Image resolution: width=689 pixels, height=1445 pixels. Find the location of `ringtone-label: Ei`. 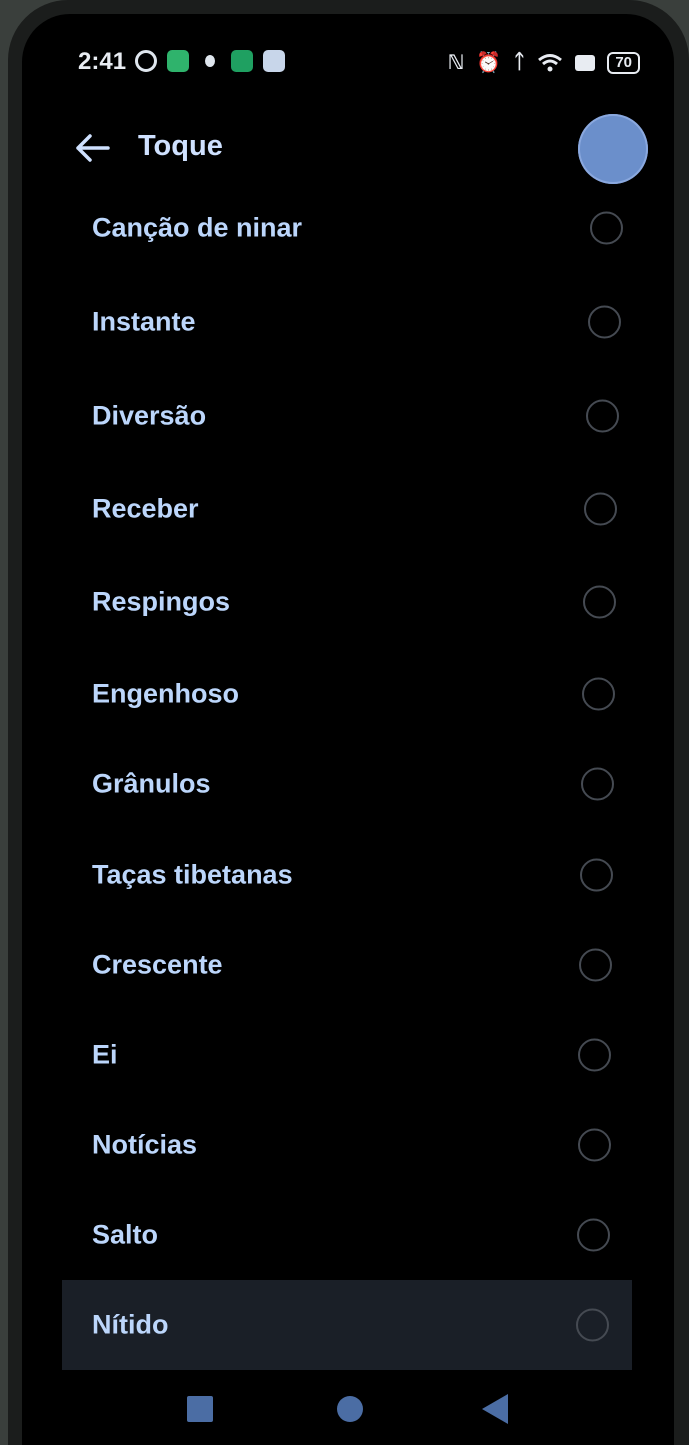

ringtone-label: Ei is located at coordinates (105, 1054).